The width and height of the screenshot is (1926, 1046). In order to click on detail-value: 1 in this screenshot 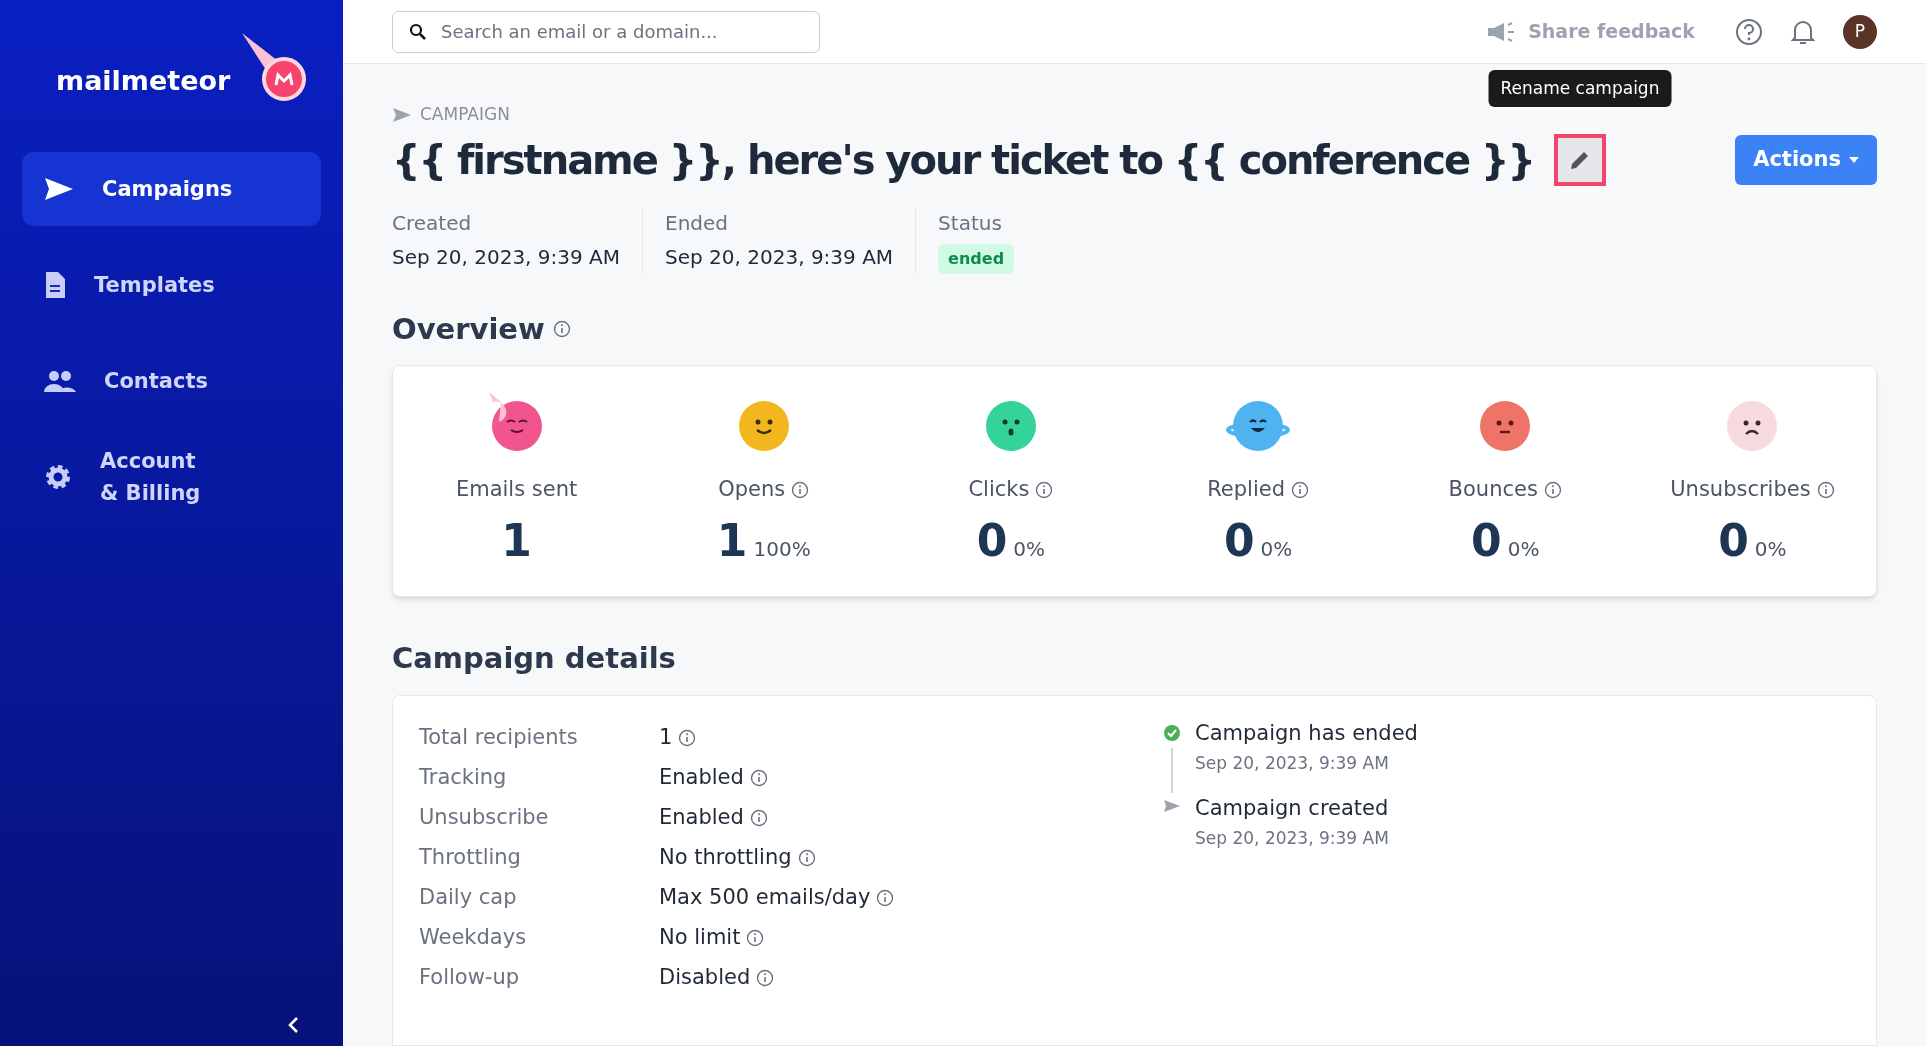, I will do `click(666, 737)`.